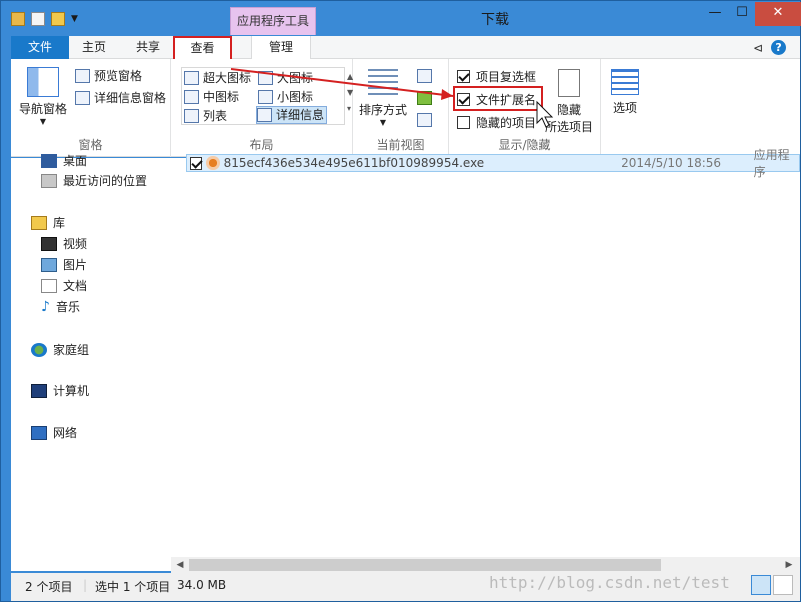 This screenshot has width=801, height=602. Describe the element at coordinates (49, 285) in the screenshot. I see `documents-icon` at that location.